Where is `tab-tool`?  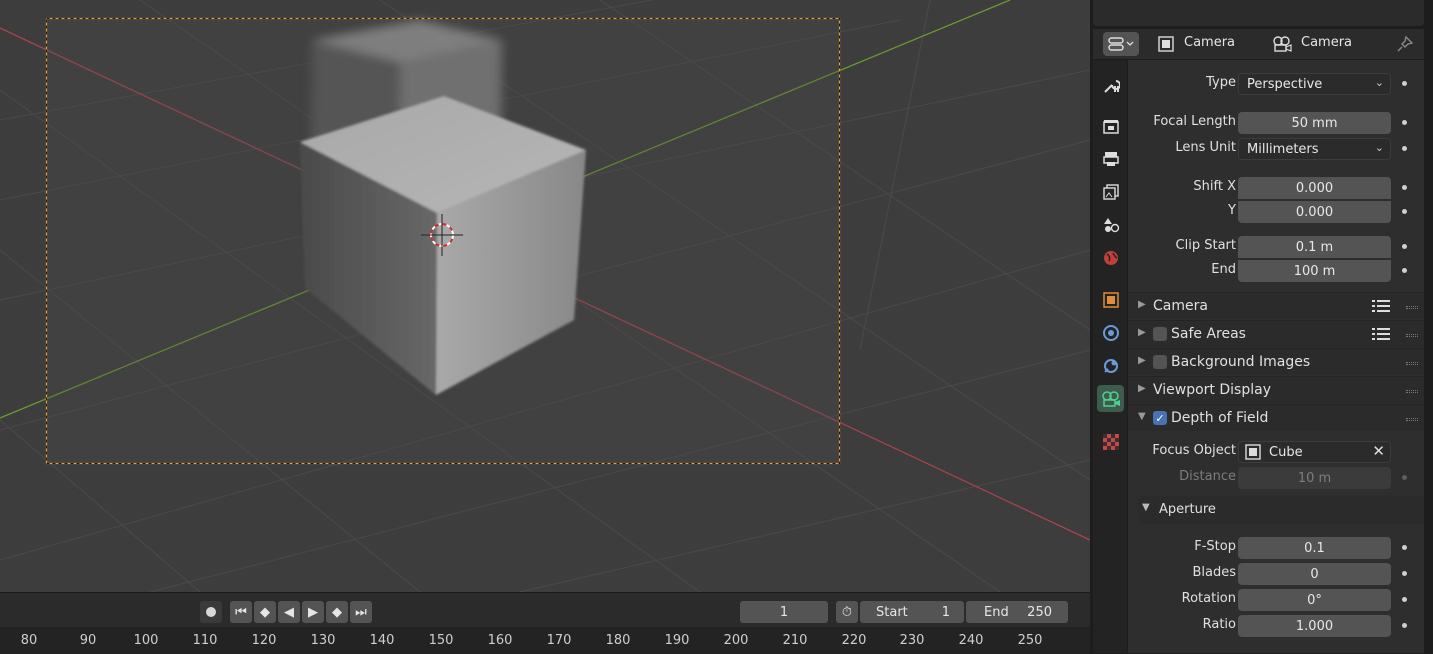
tab-tool is located at coordinates (1110, 85).